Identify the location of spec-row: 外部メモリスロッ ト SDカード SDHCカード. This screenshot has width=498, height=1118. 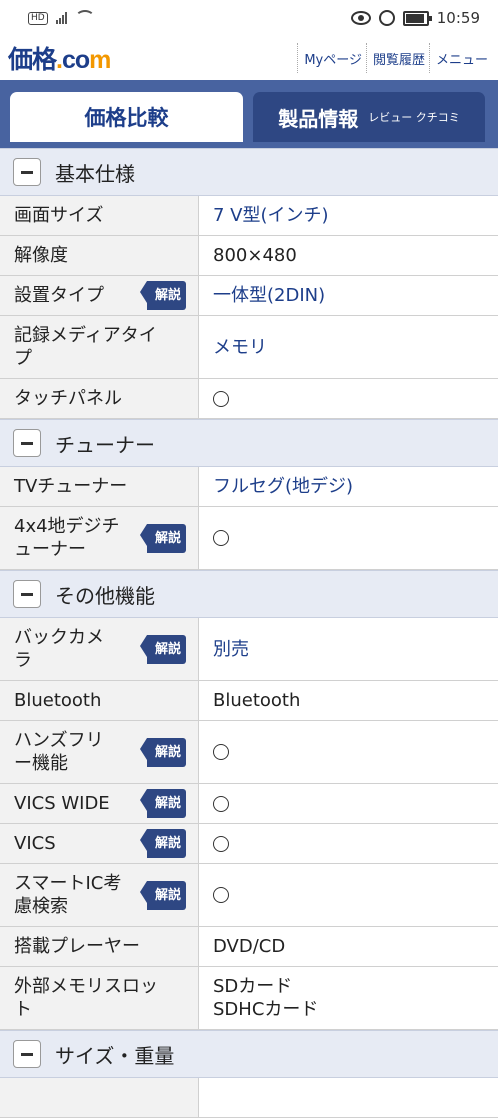
(249, 998).